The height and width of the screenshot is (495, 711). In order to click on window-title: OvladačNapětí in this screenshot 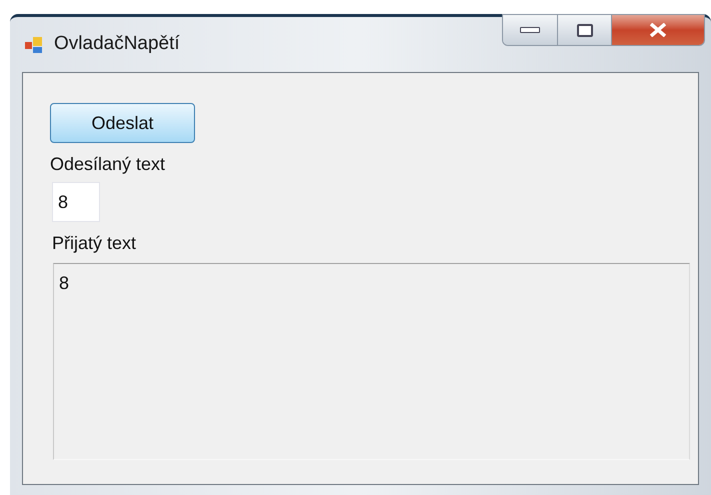, I will do `click(117, 44)`.